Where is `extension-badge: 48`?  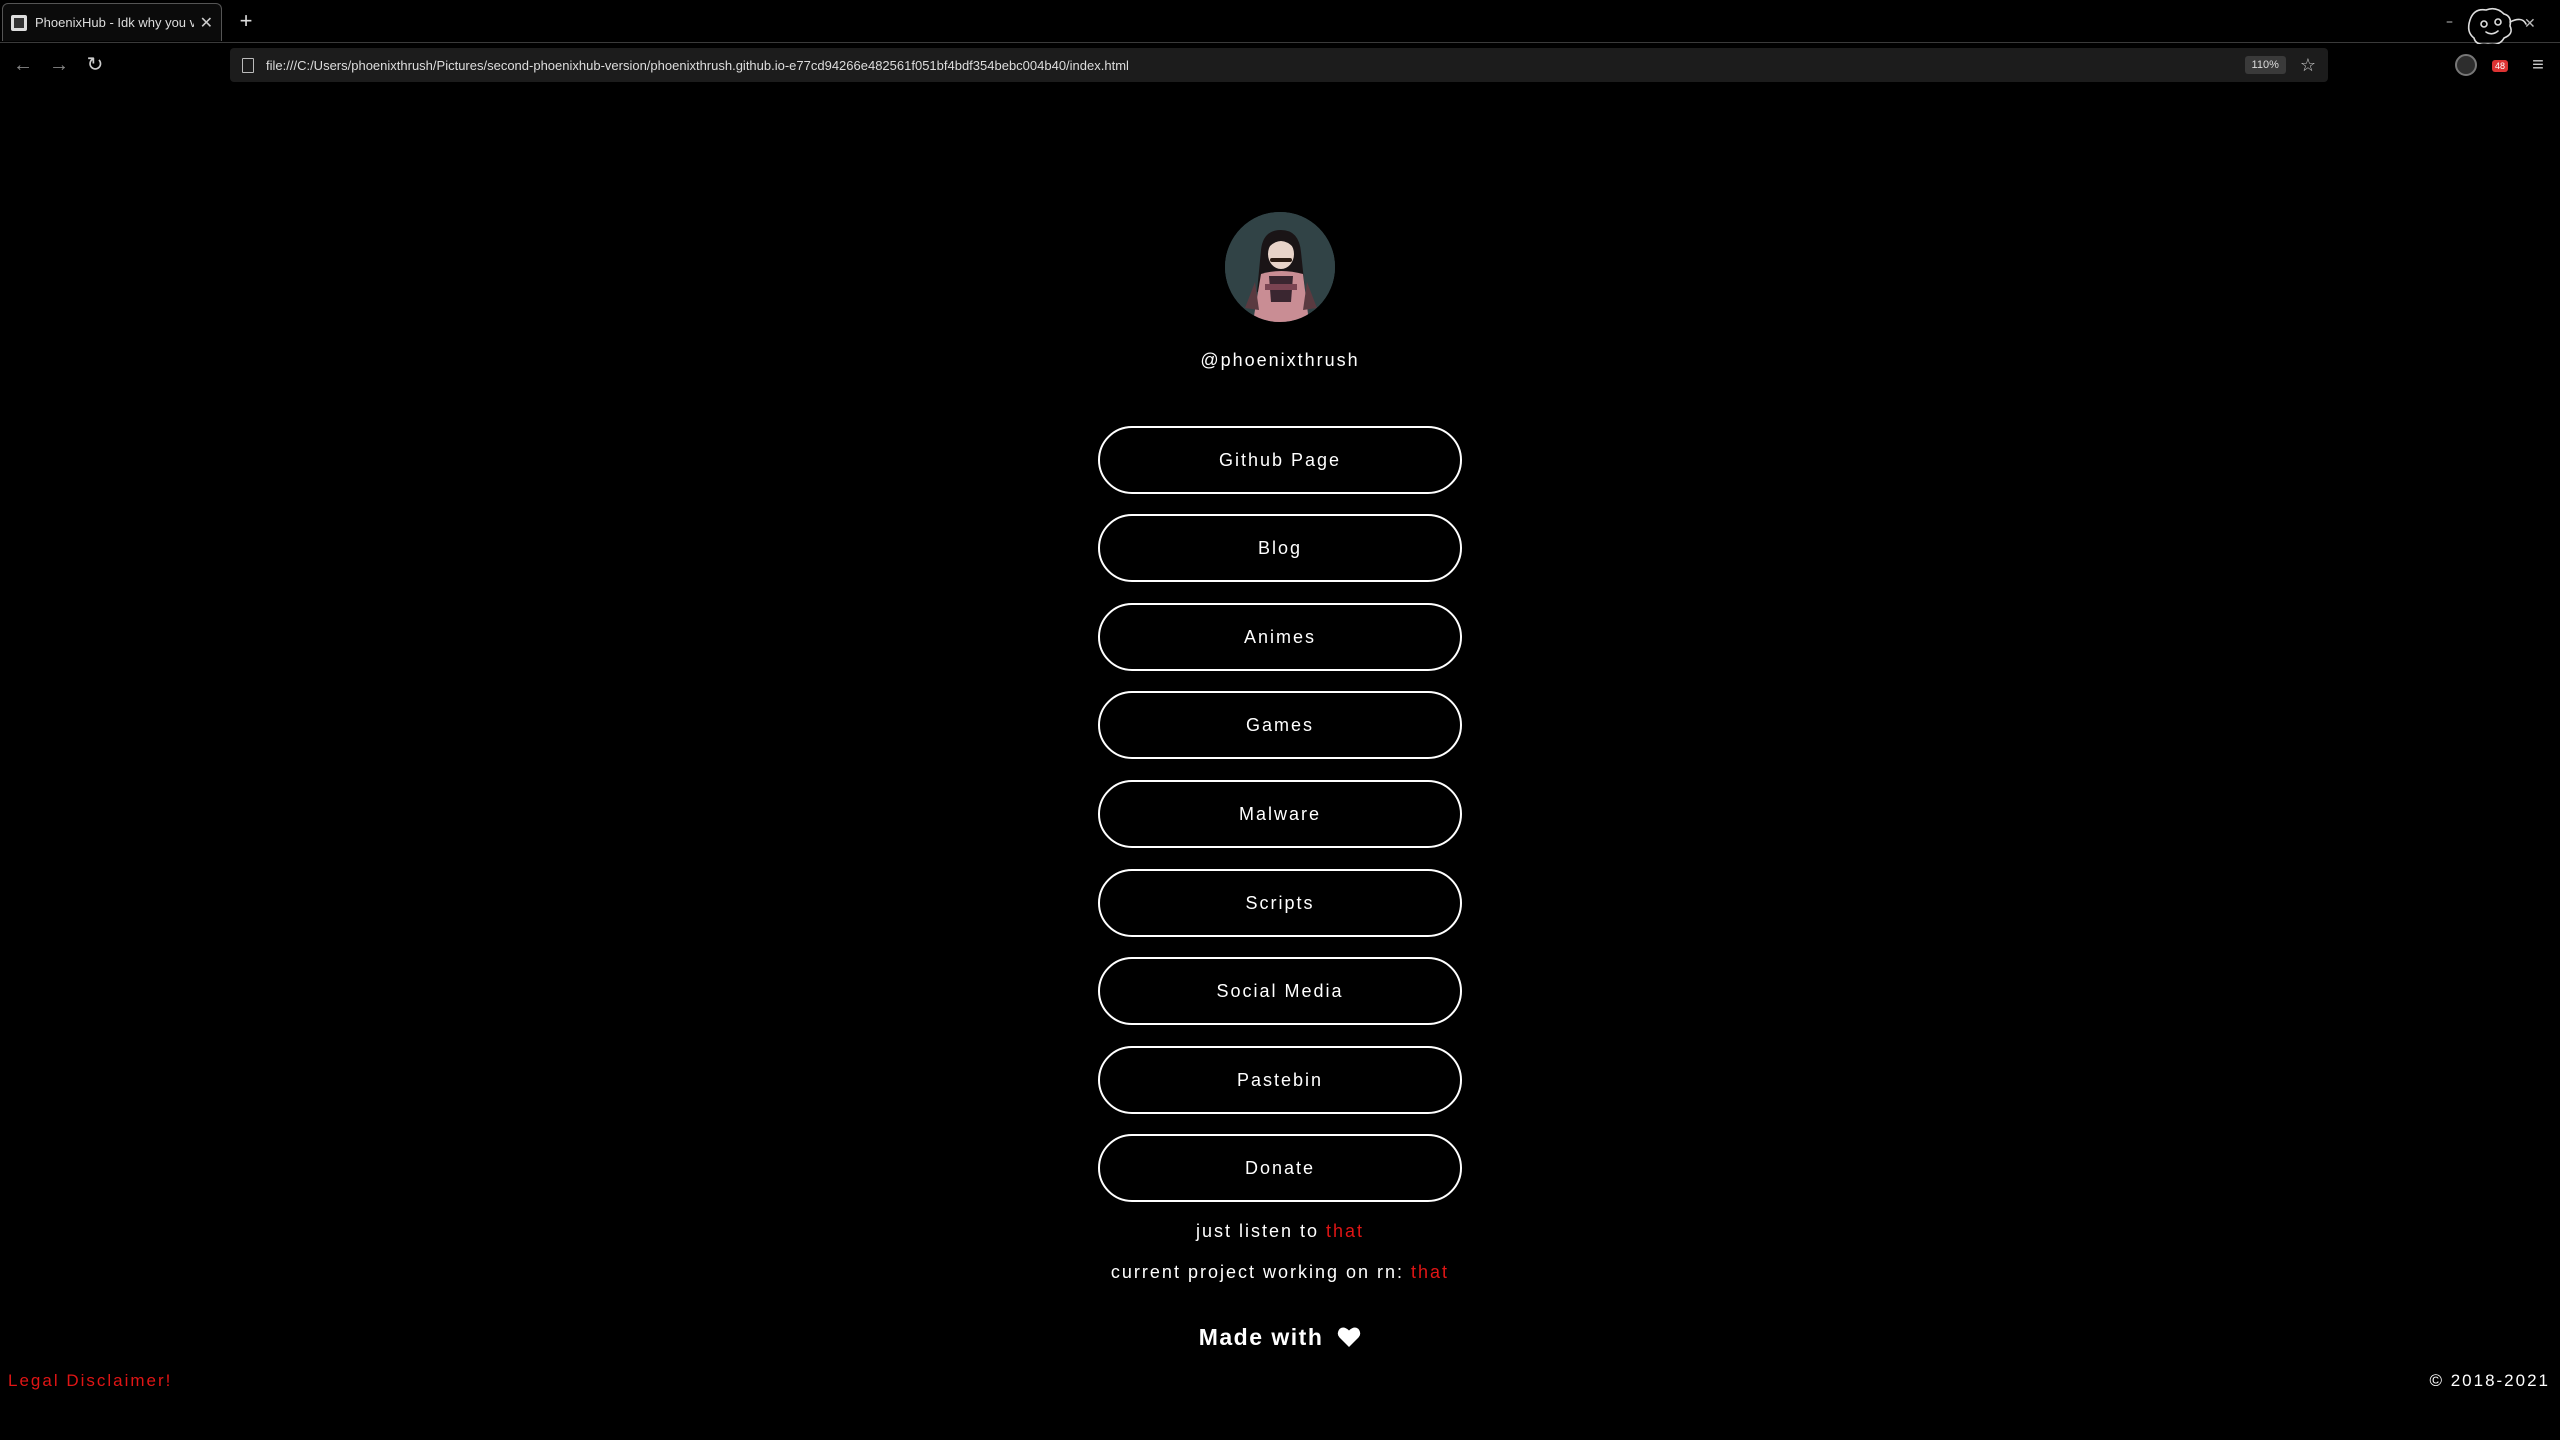 extension-badge: 48 is located at coordinates (2500, 66).